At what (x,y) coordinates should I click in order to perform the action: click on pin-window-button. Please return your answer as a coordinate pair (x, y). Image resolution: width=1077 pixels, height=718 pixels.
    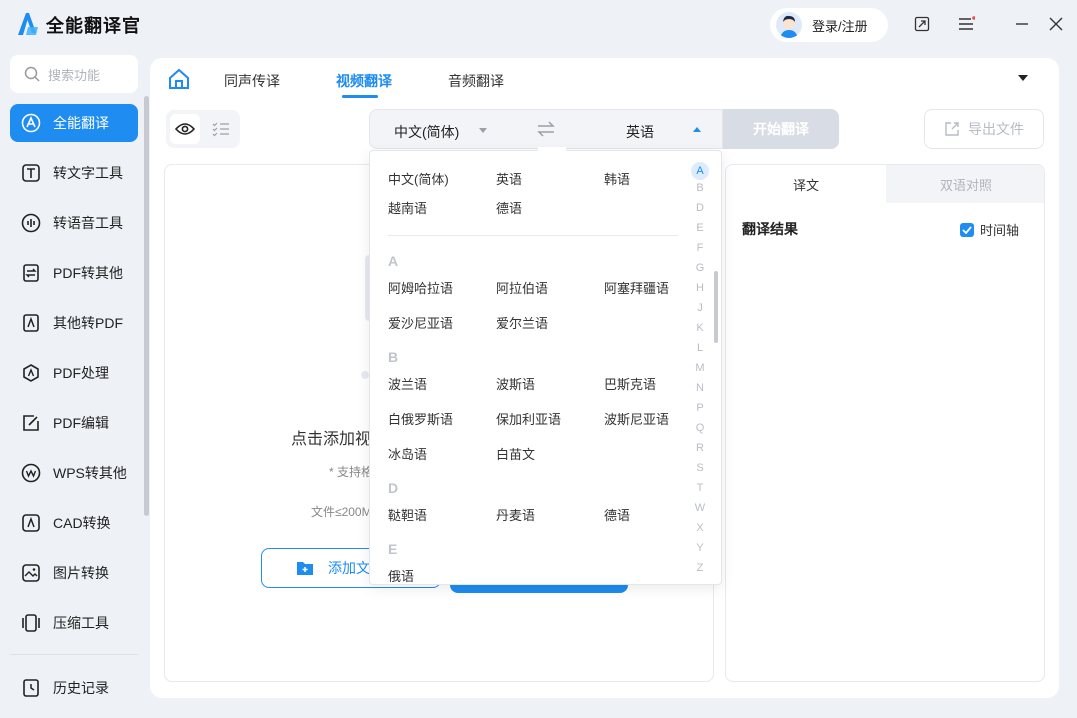
    Looking at the image, I should click on (922, 24).